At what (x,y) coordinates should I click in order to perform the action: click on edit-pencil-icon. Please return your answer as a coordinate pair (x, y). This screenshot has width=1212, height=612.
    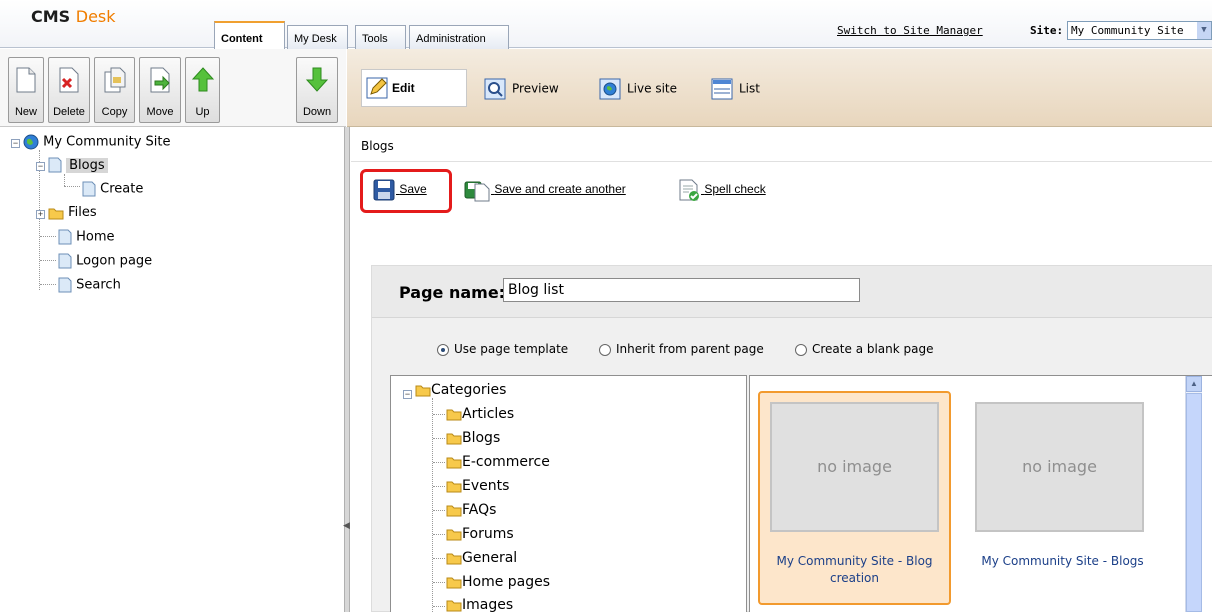
    Looking at the image, I should click on (377, 88).